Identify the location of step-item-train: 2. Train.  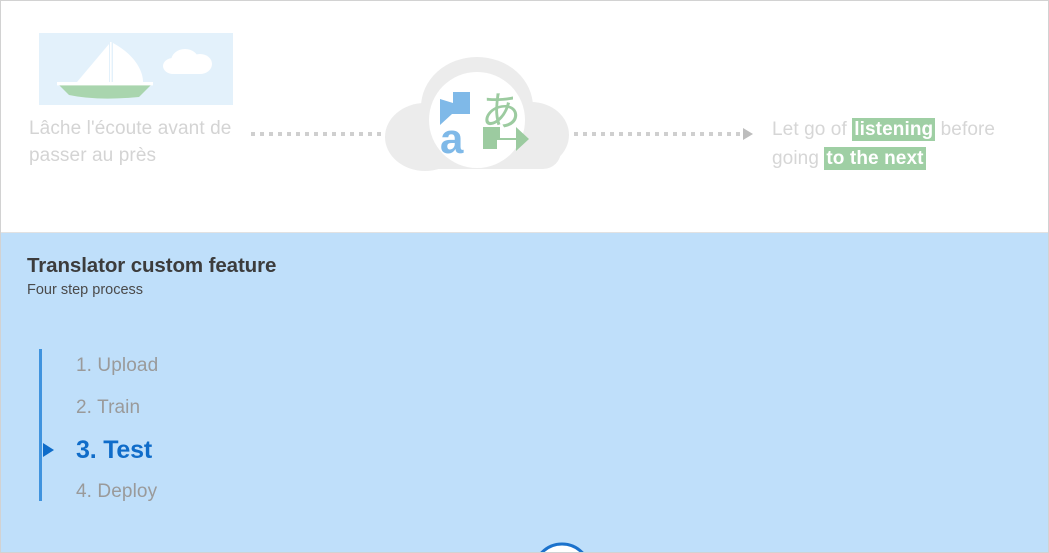
(139, 408).